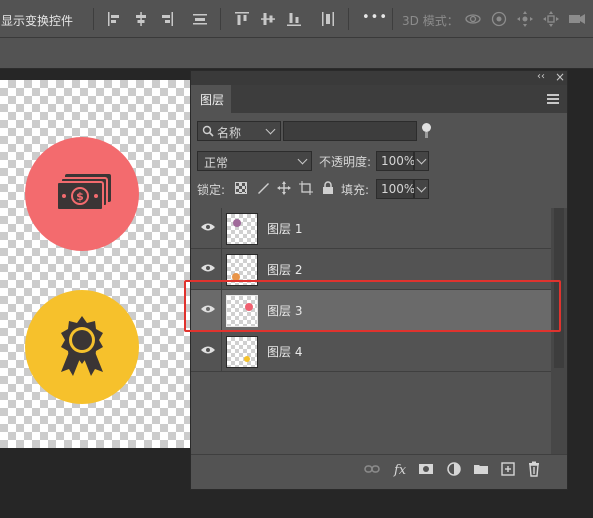  I want to click on 3d-camera-icon, so click(577, 19).